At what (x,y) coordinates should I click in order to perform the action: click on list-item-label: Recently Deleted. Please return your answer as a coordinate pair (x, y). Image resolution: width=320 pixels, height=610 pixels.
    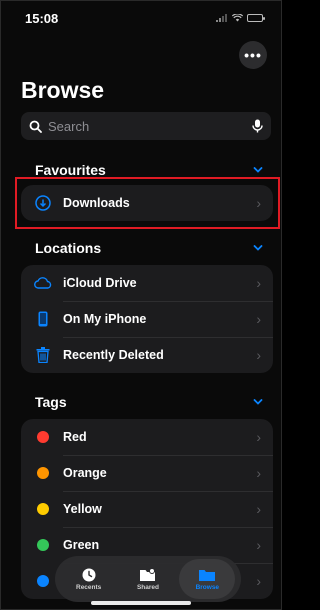
    Looking at the image, I should click on (113, 355).